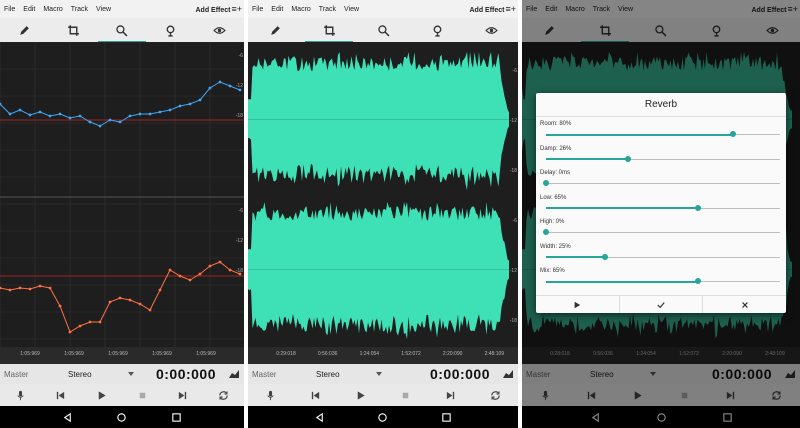 The image size is (800, 428). I want to click on play-icon, so click(577, 304).